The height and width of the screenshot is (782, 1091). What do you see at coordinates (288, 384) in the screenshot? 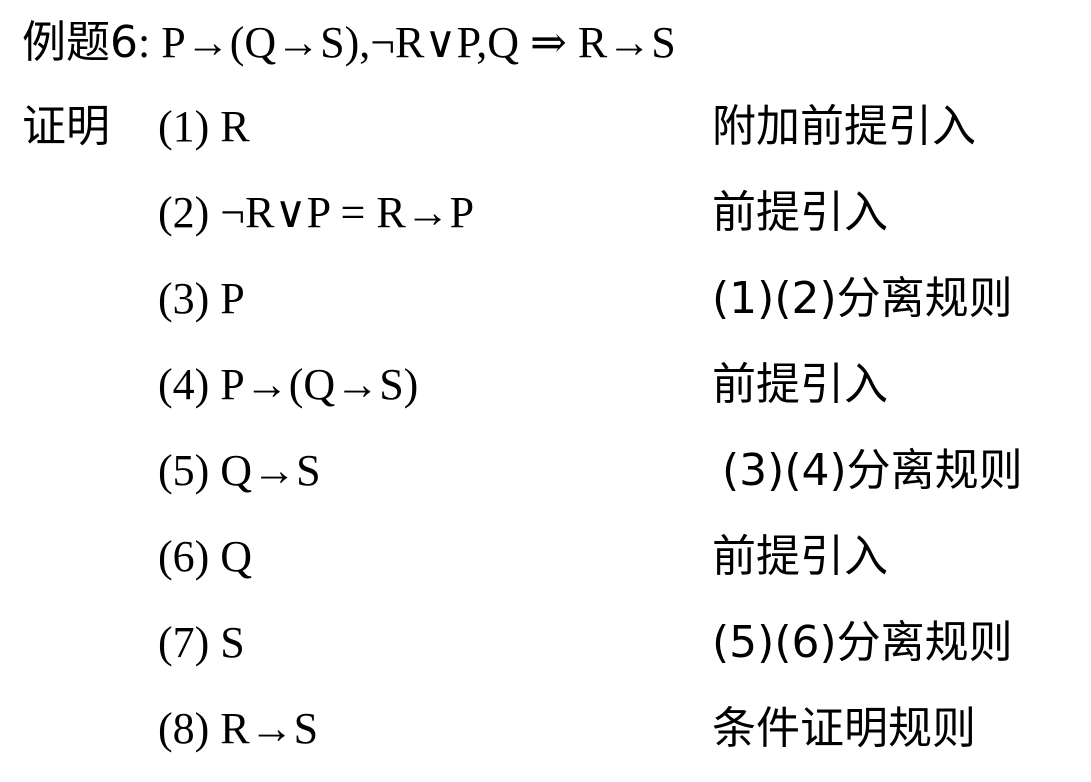
I see `step-formula: (4) P→(Q→S)` at bounding box center [288, 384].